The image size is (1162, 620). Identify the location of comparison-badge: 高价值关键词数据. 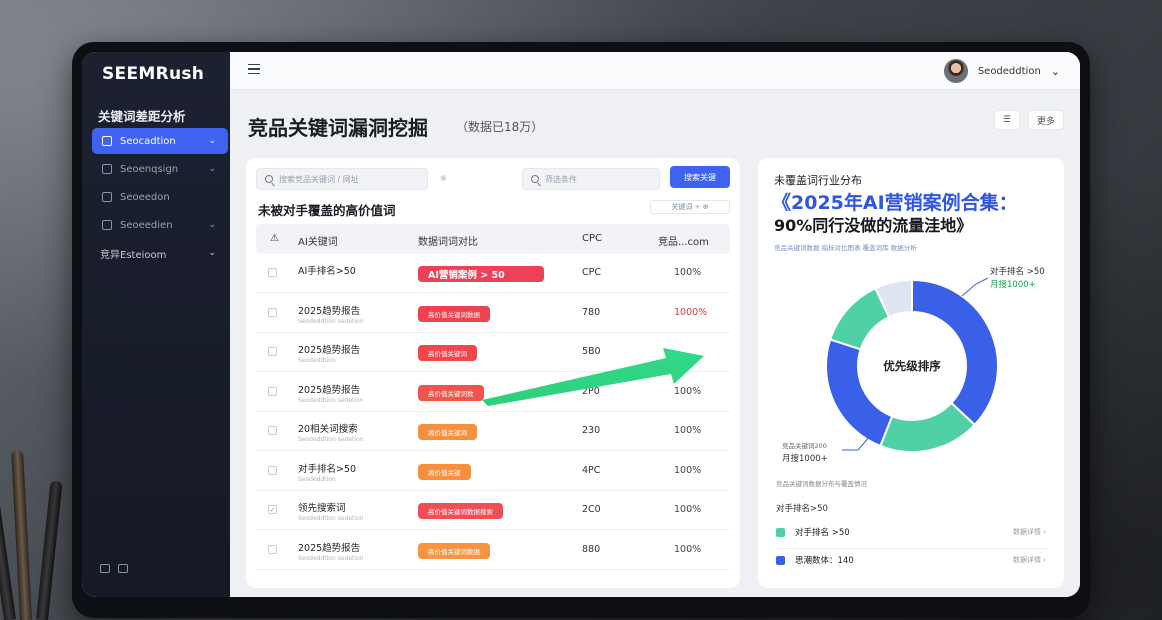
(454, 550).